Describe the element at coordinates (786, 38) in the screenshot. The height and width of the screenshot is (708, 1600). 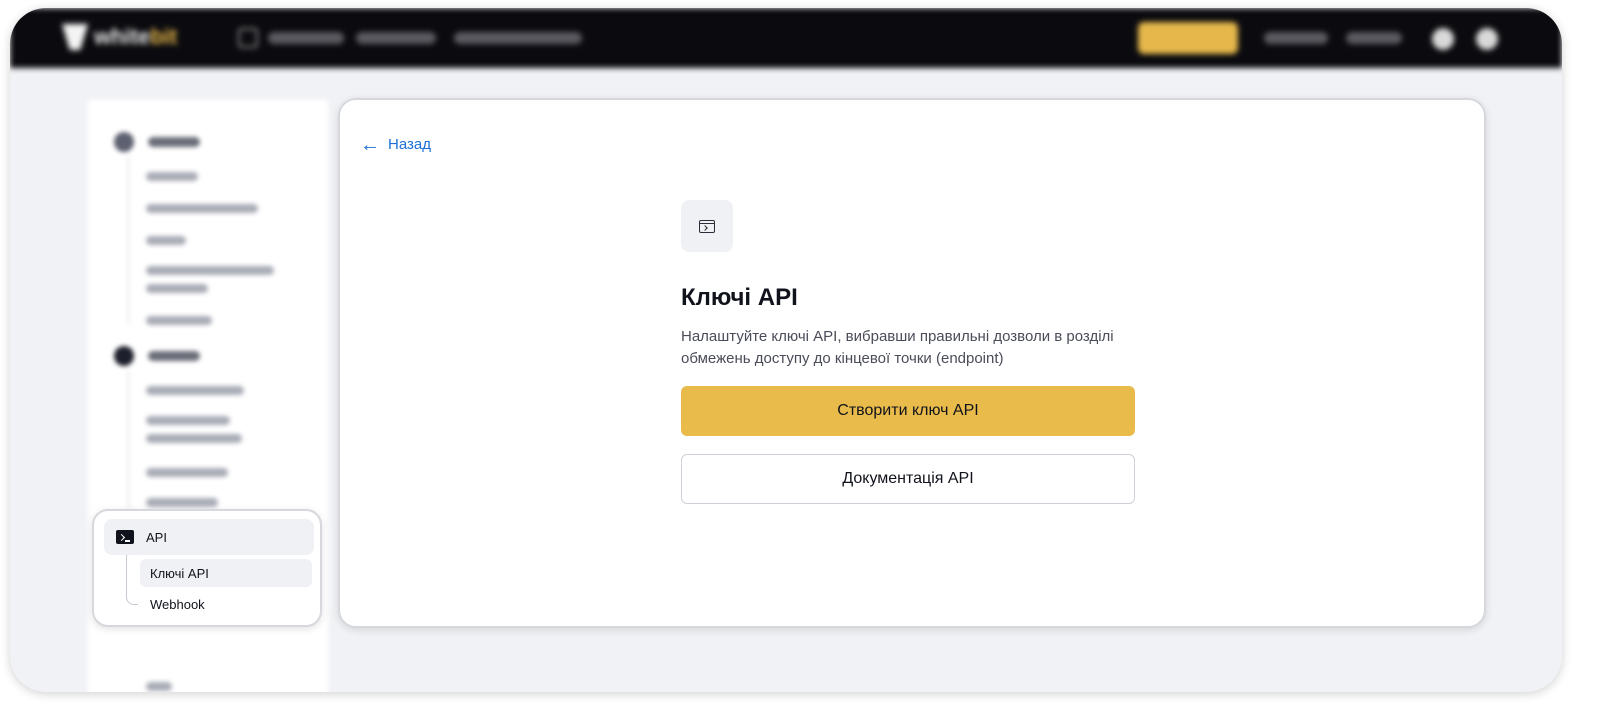
I see `top-navbar: whitebit` at that location.